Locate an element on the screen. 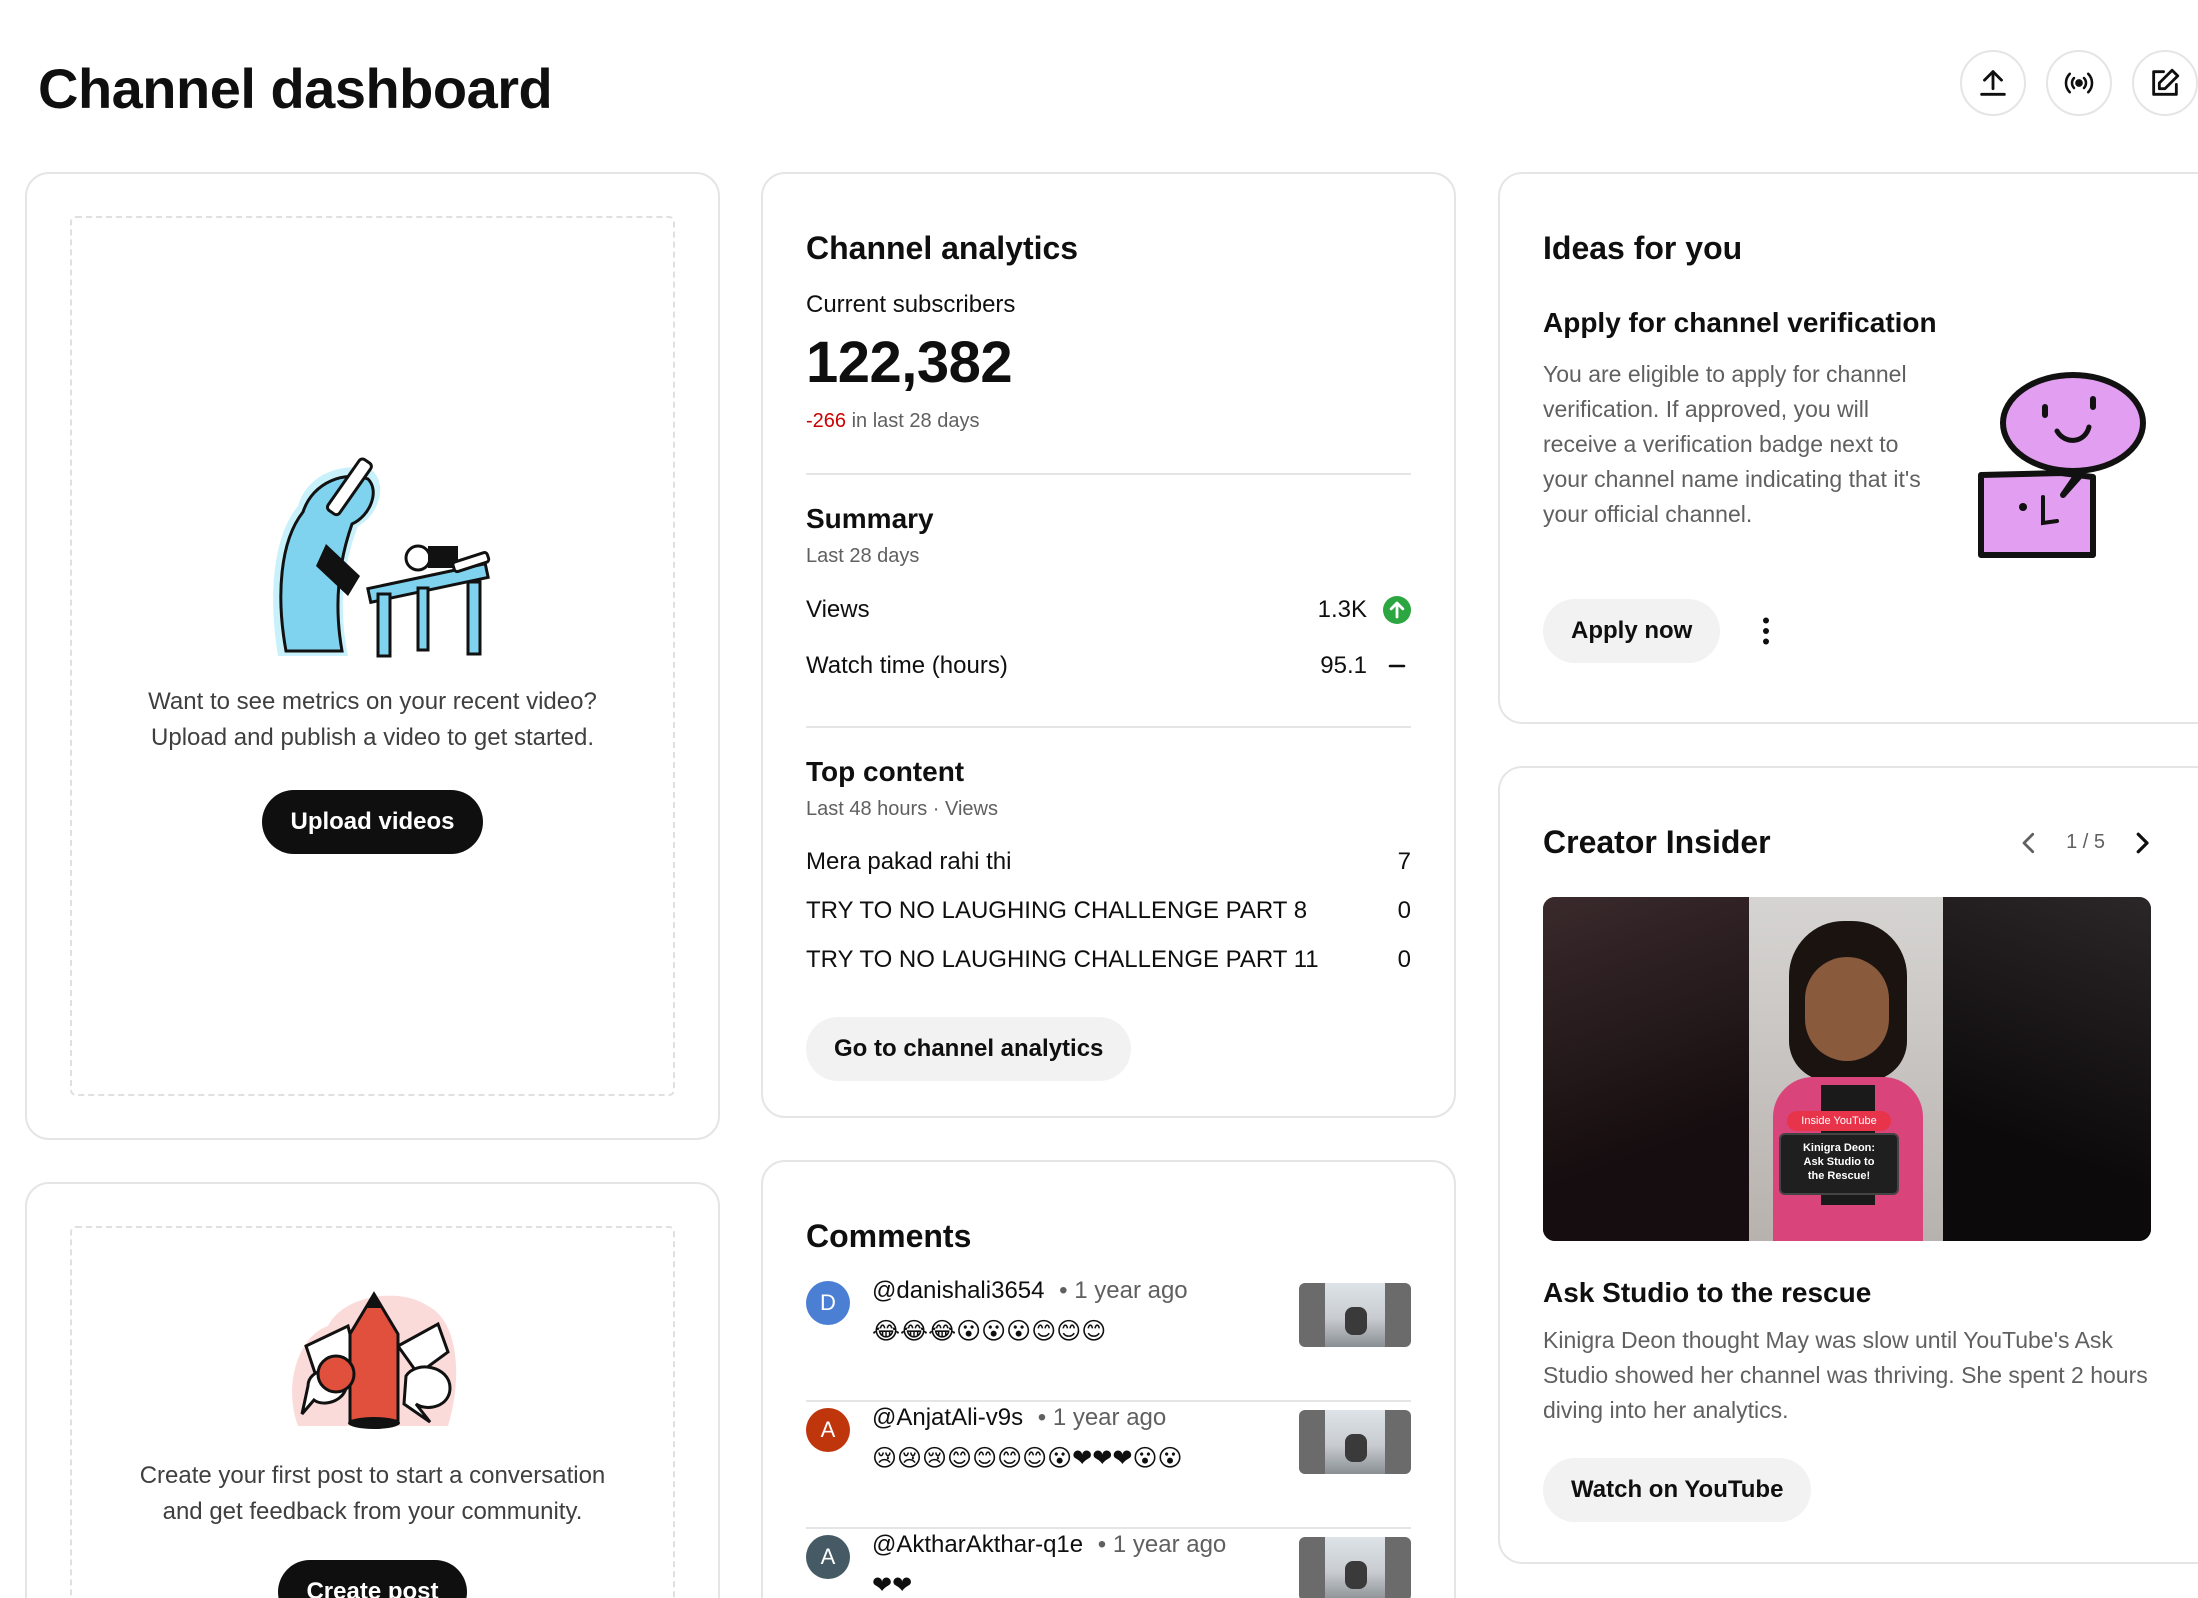 The height and width of the screenshot is (1598, 2198). chevron-right-icon is located at coordinates (2142, 843).